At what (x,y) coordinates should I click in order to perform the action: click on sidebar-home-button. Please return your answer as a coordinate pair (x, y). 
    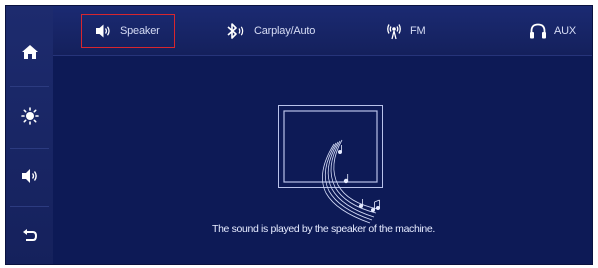
    Looking at the image, I should click on (29, 52).